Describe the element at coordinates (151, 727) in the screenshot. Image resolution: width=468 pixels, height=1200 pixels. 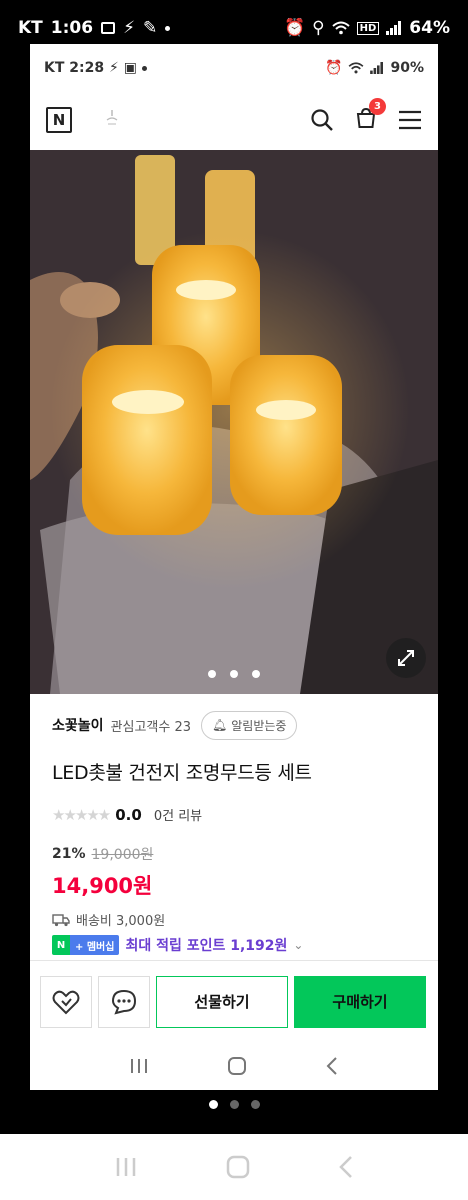
I see `favorite-count: 관심고객수 23` at that location.